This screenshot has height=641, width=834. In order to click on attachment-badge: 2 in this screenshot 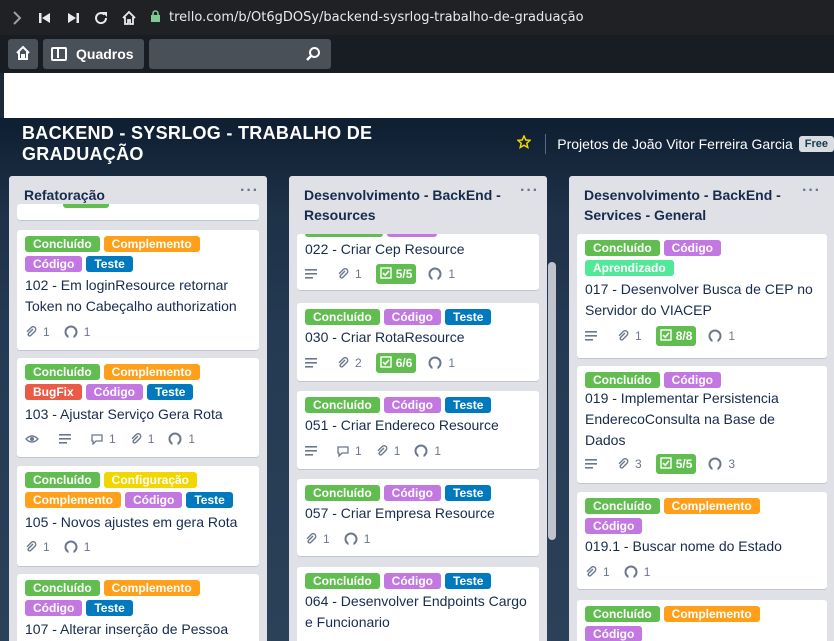, I will do `click(349, 363)`.